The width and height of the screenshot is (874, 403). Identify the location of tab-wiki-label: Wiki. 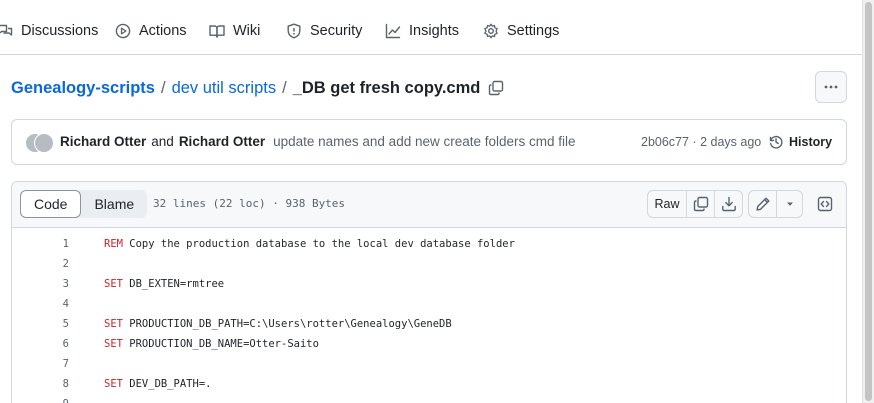
(247, 31).